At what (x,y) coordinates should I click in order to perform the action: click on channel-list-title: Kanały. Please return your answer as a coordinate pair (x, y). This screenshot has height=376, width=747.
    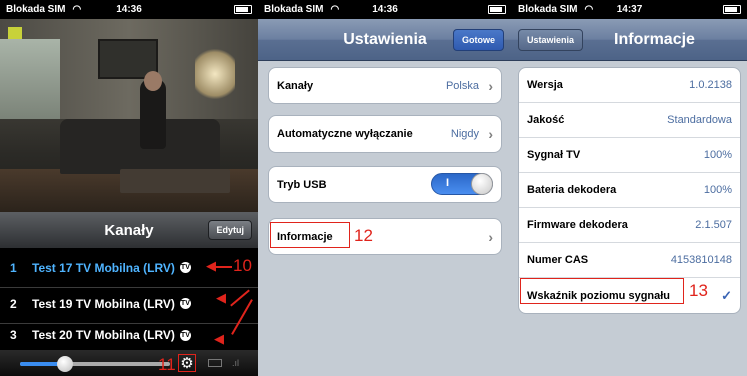
    Looking at the image, I should click on (129, 230).